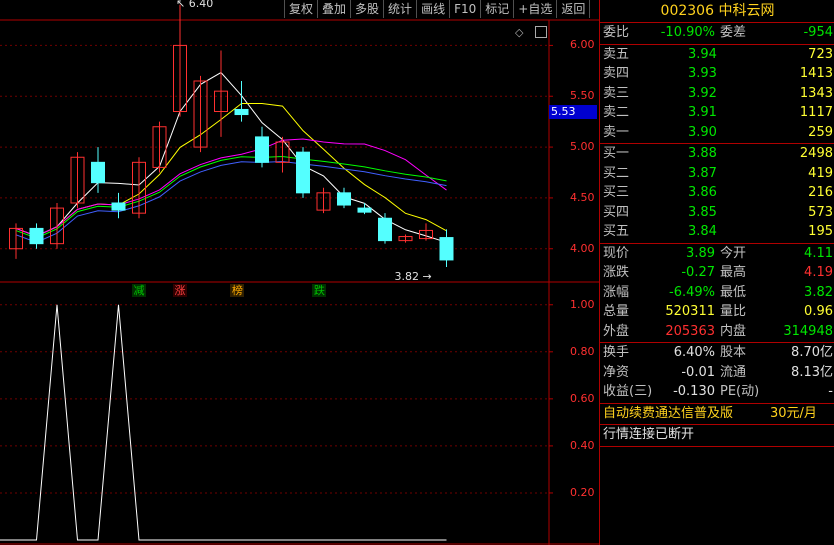  Describe the element at coordinates (702, 212) in the screenshot. I see `level-price: 3.85` at that location.